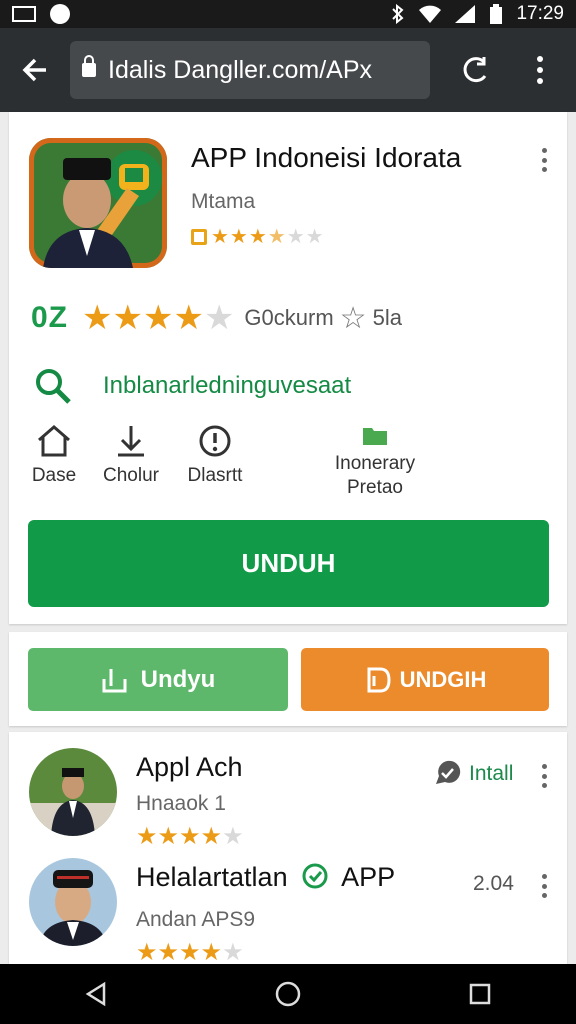  What do you see at coordinates (353, 318) in the screenshot?
I see `star-outline-icon: ☆` at bounding box center [353, 318].